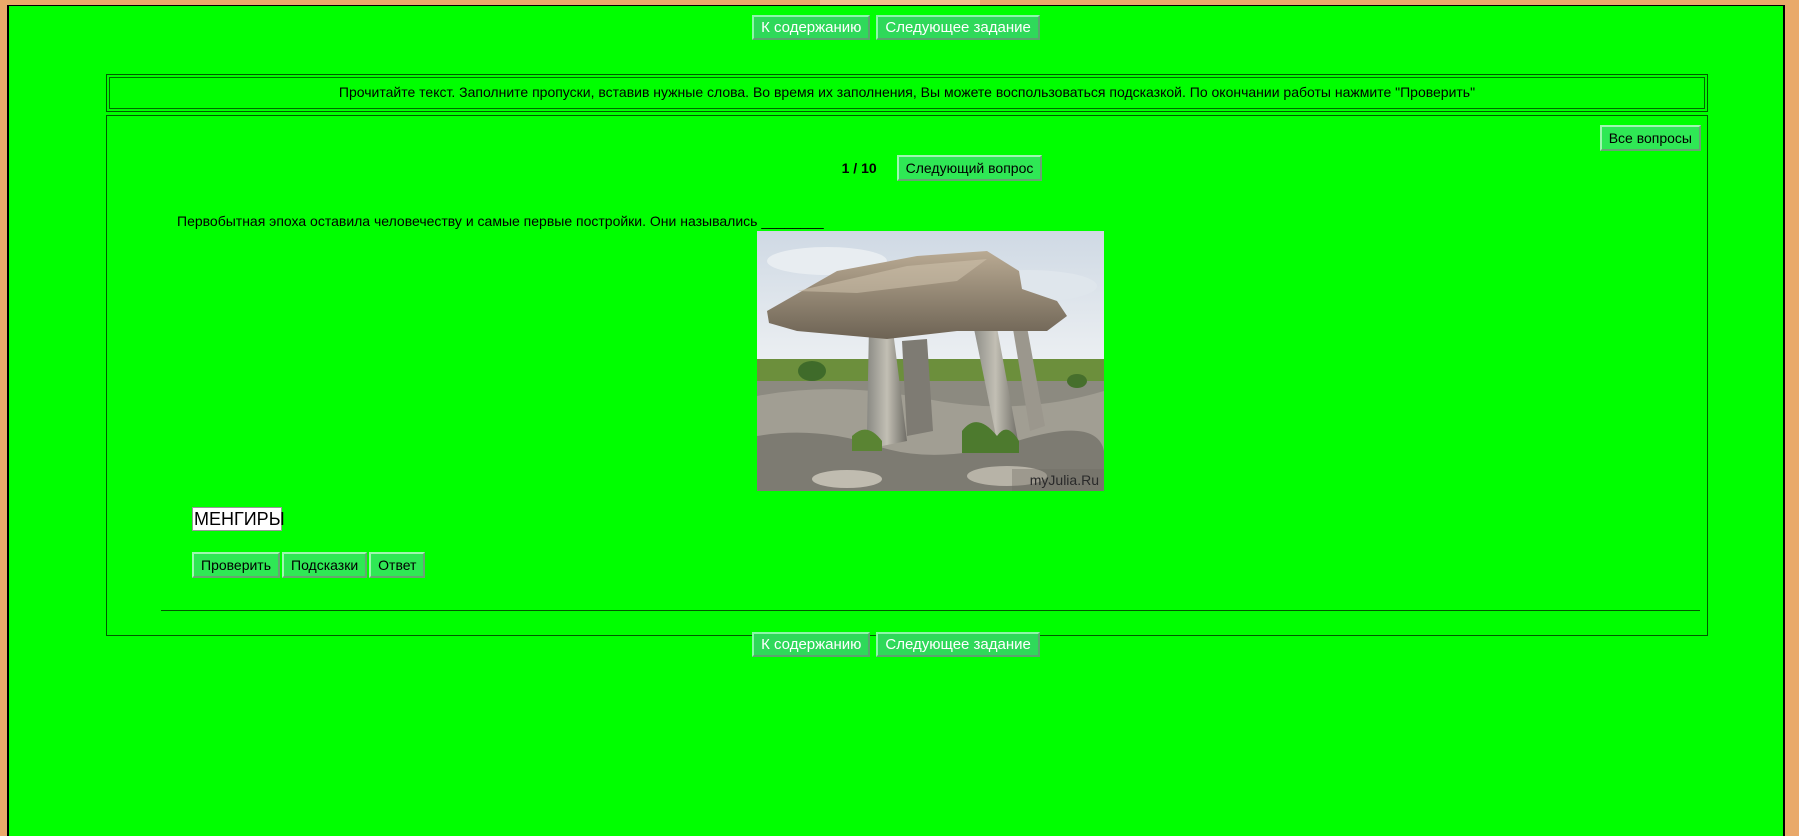  Describe the element at coordinates (969, 168) in the screenshot. I see `next-question-button: Следующий вопрос` at that location.